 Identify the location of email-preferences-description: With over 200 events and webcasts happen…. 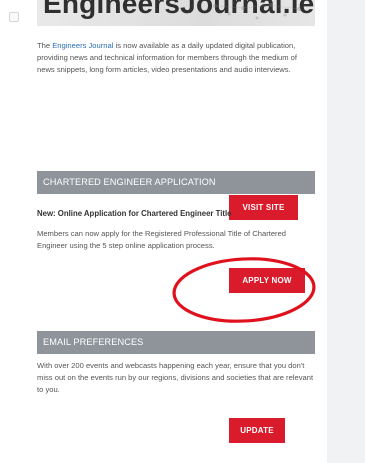
(175, 377).